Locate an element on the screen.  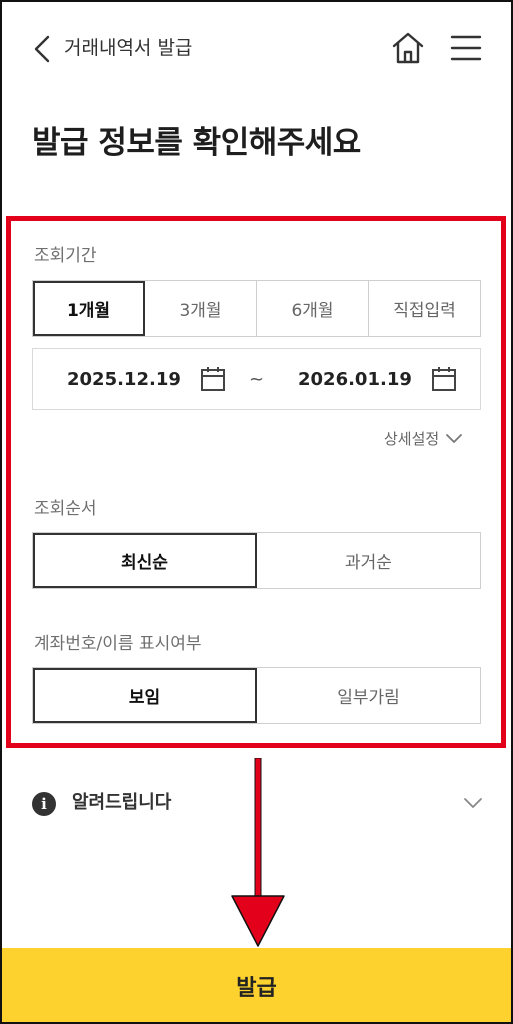
display-segmented-control: 보임 일부가림 is located at coordinates (256, 695).